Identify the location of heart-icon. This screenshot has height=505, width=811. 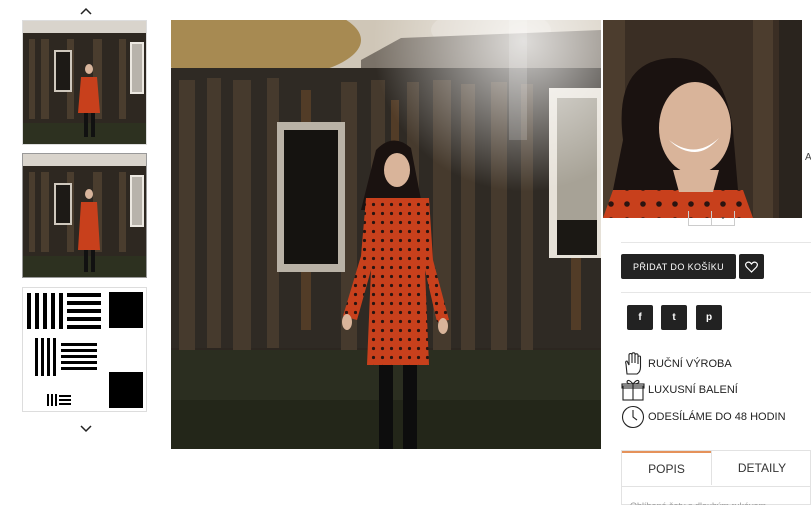
(751, 267).